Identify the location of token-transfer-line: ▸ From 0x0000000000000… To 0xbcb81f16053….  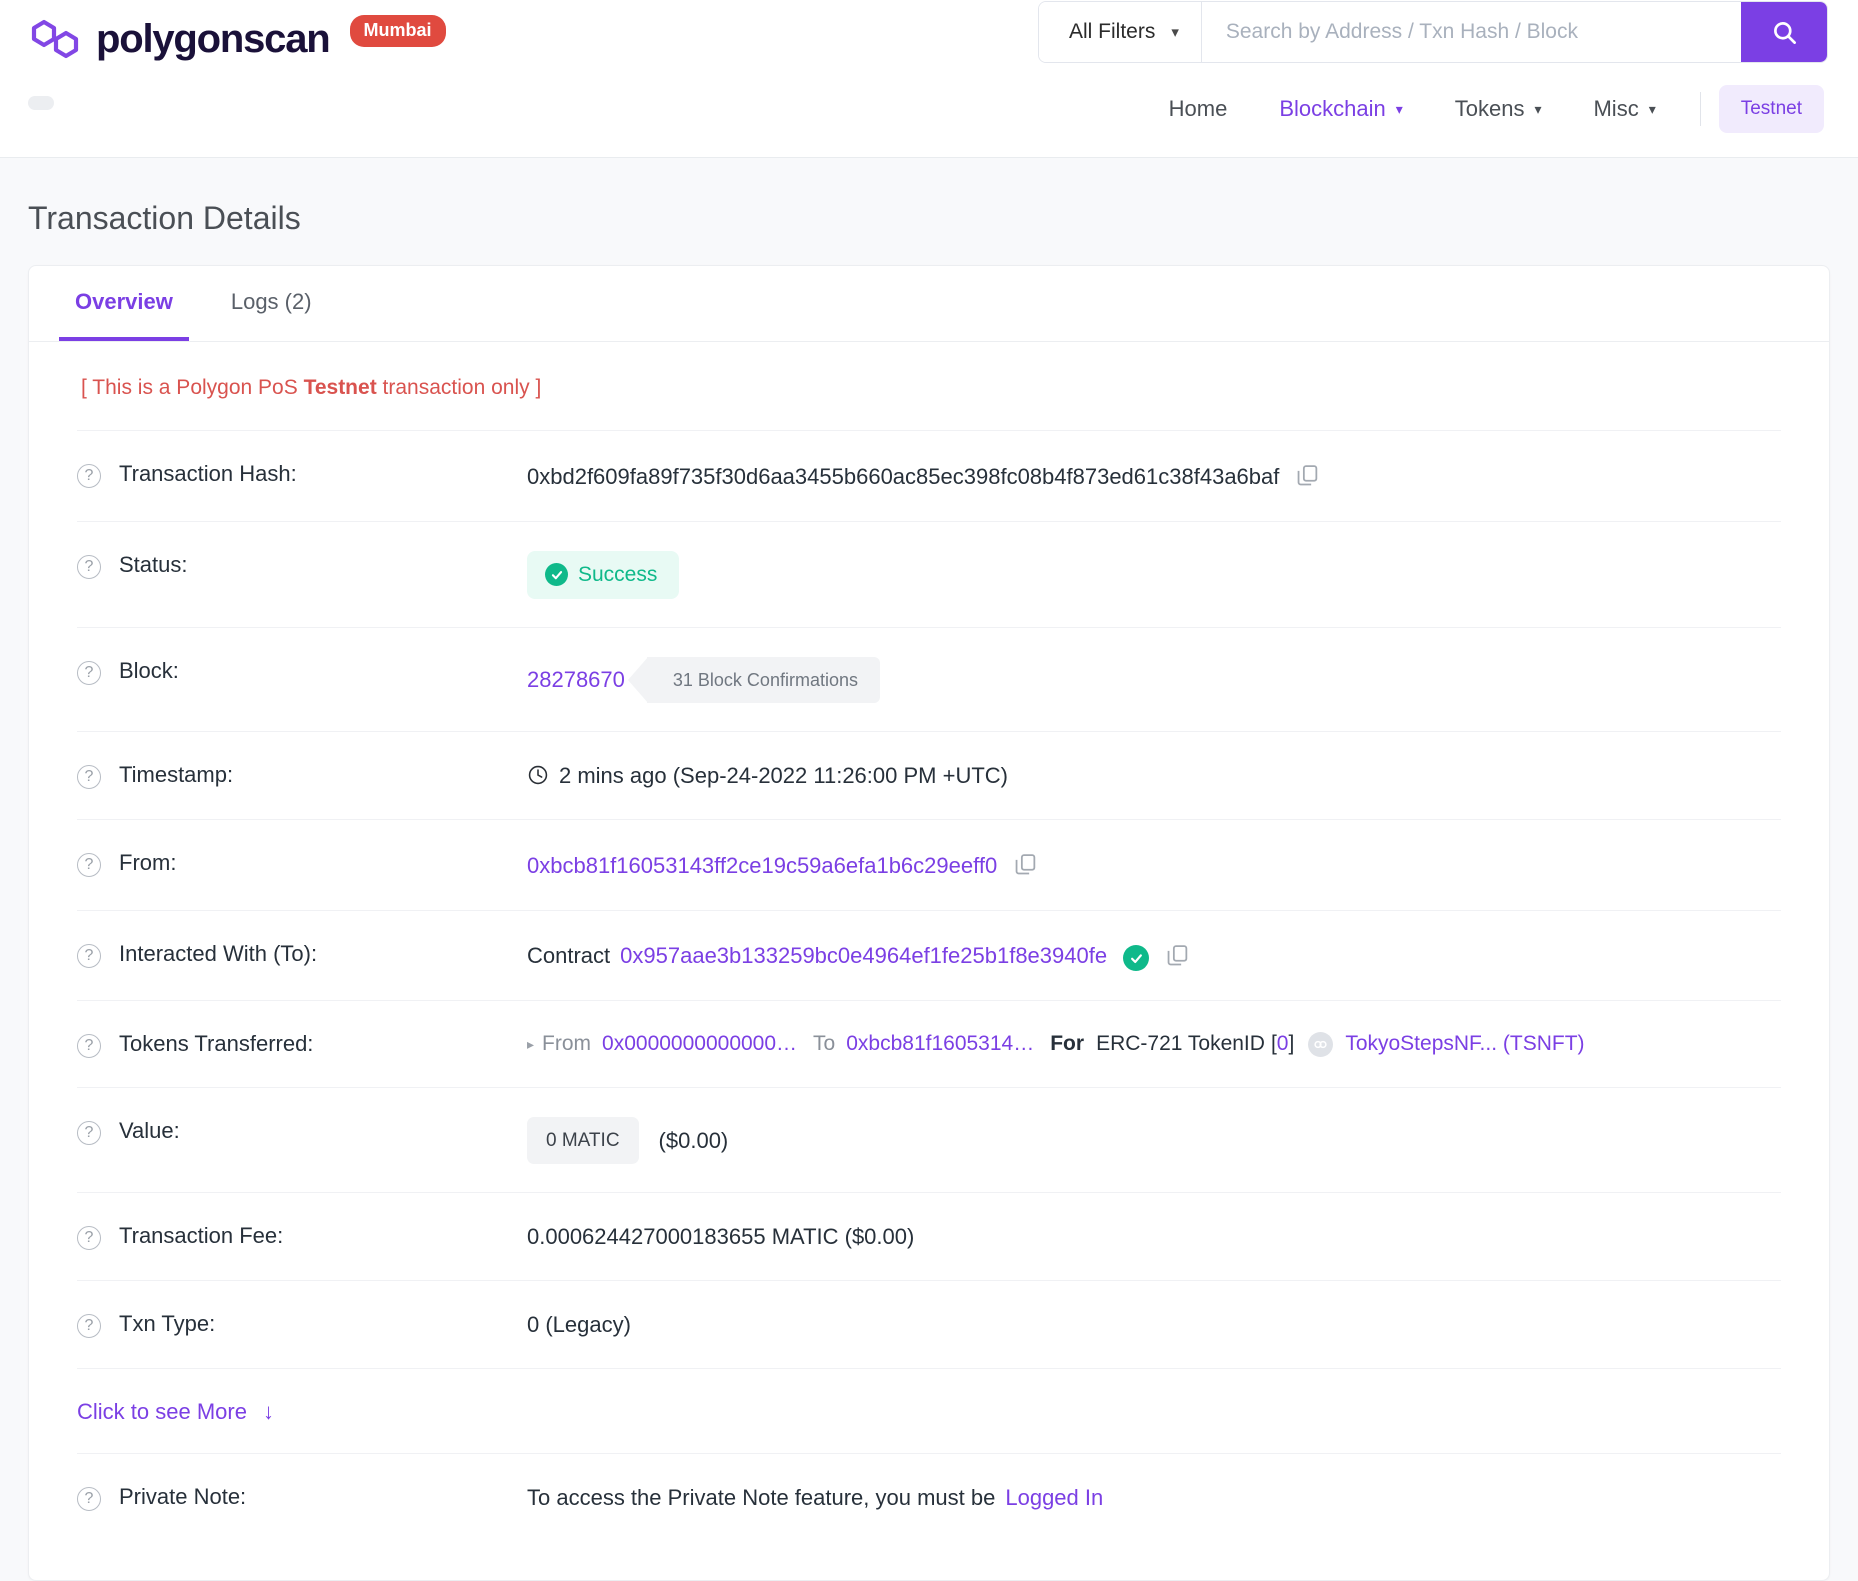
(1056, 1044).